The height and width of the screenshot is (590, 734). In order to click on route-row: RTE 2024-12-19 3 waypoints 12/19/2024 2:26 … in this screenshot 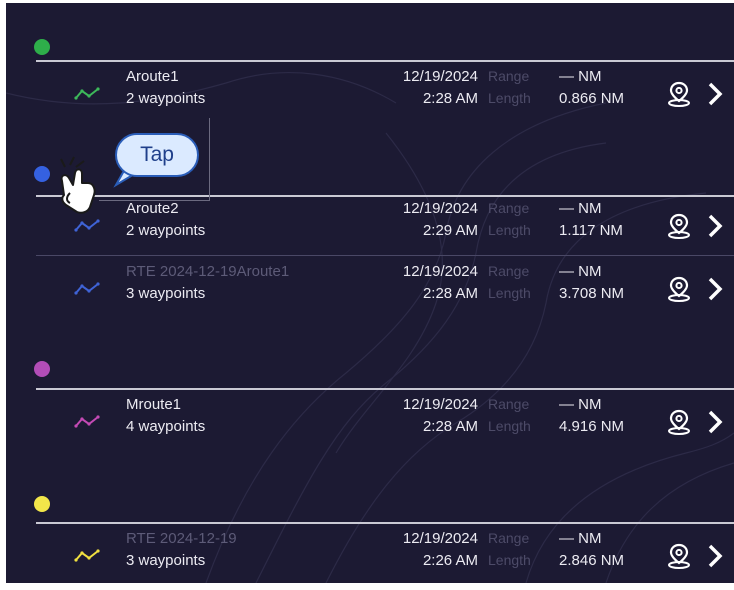, I will do `click(385, 555)`.